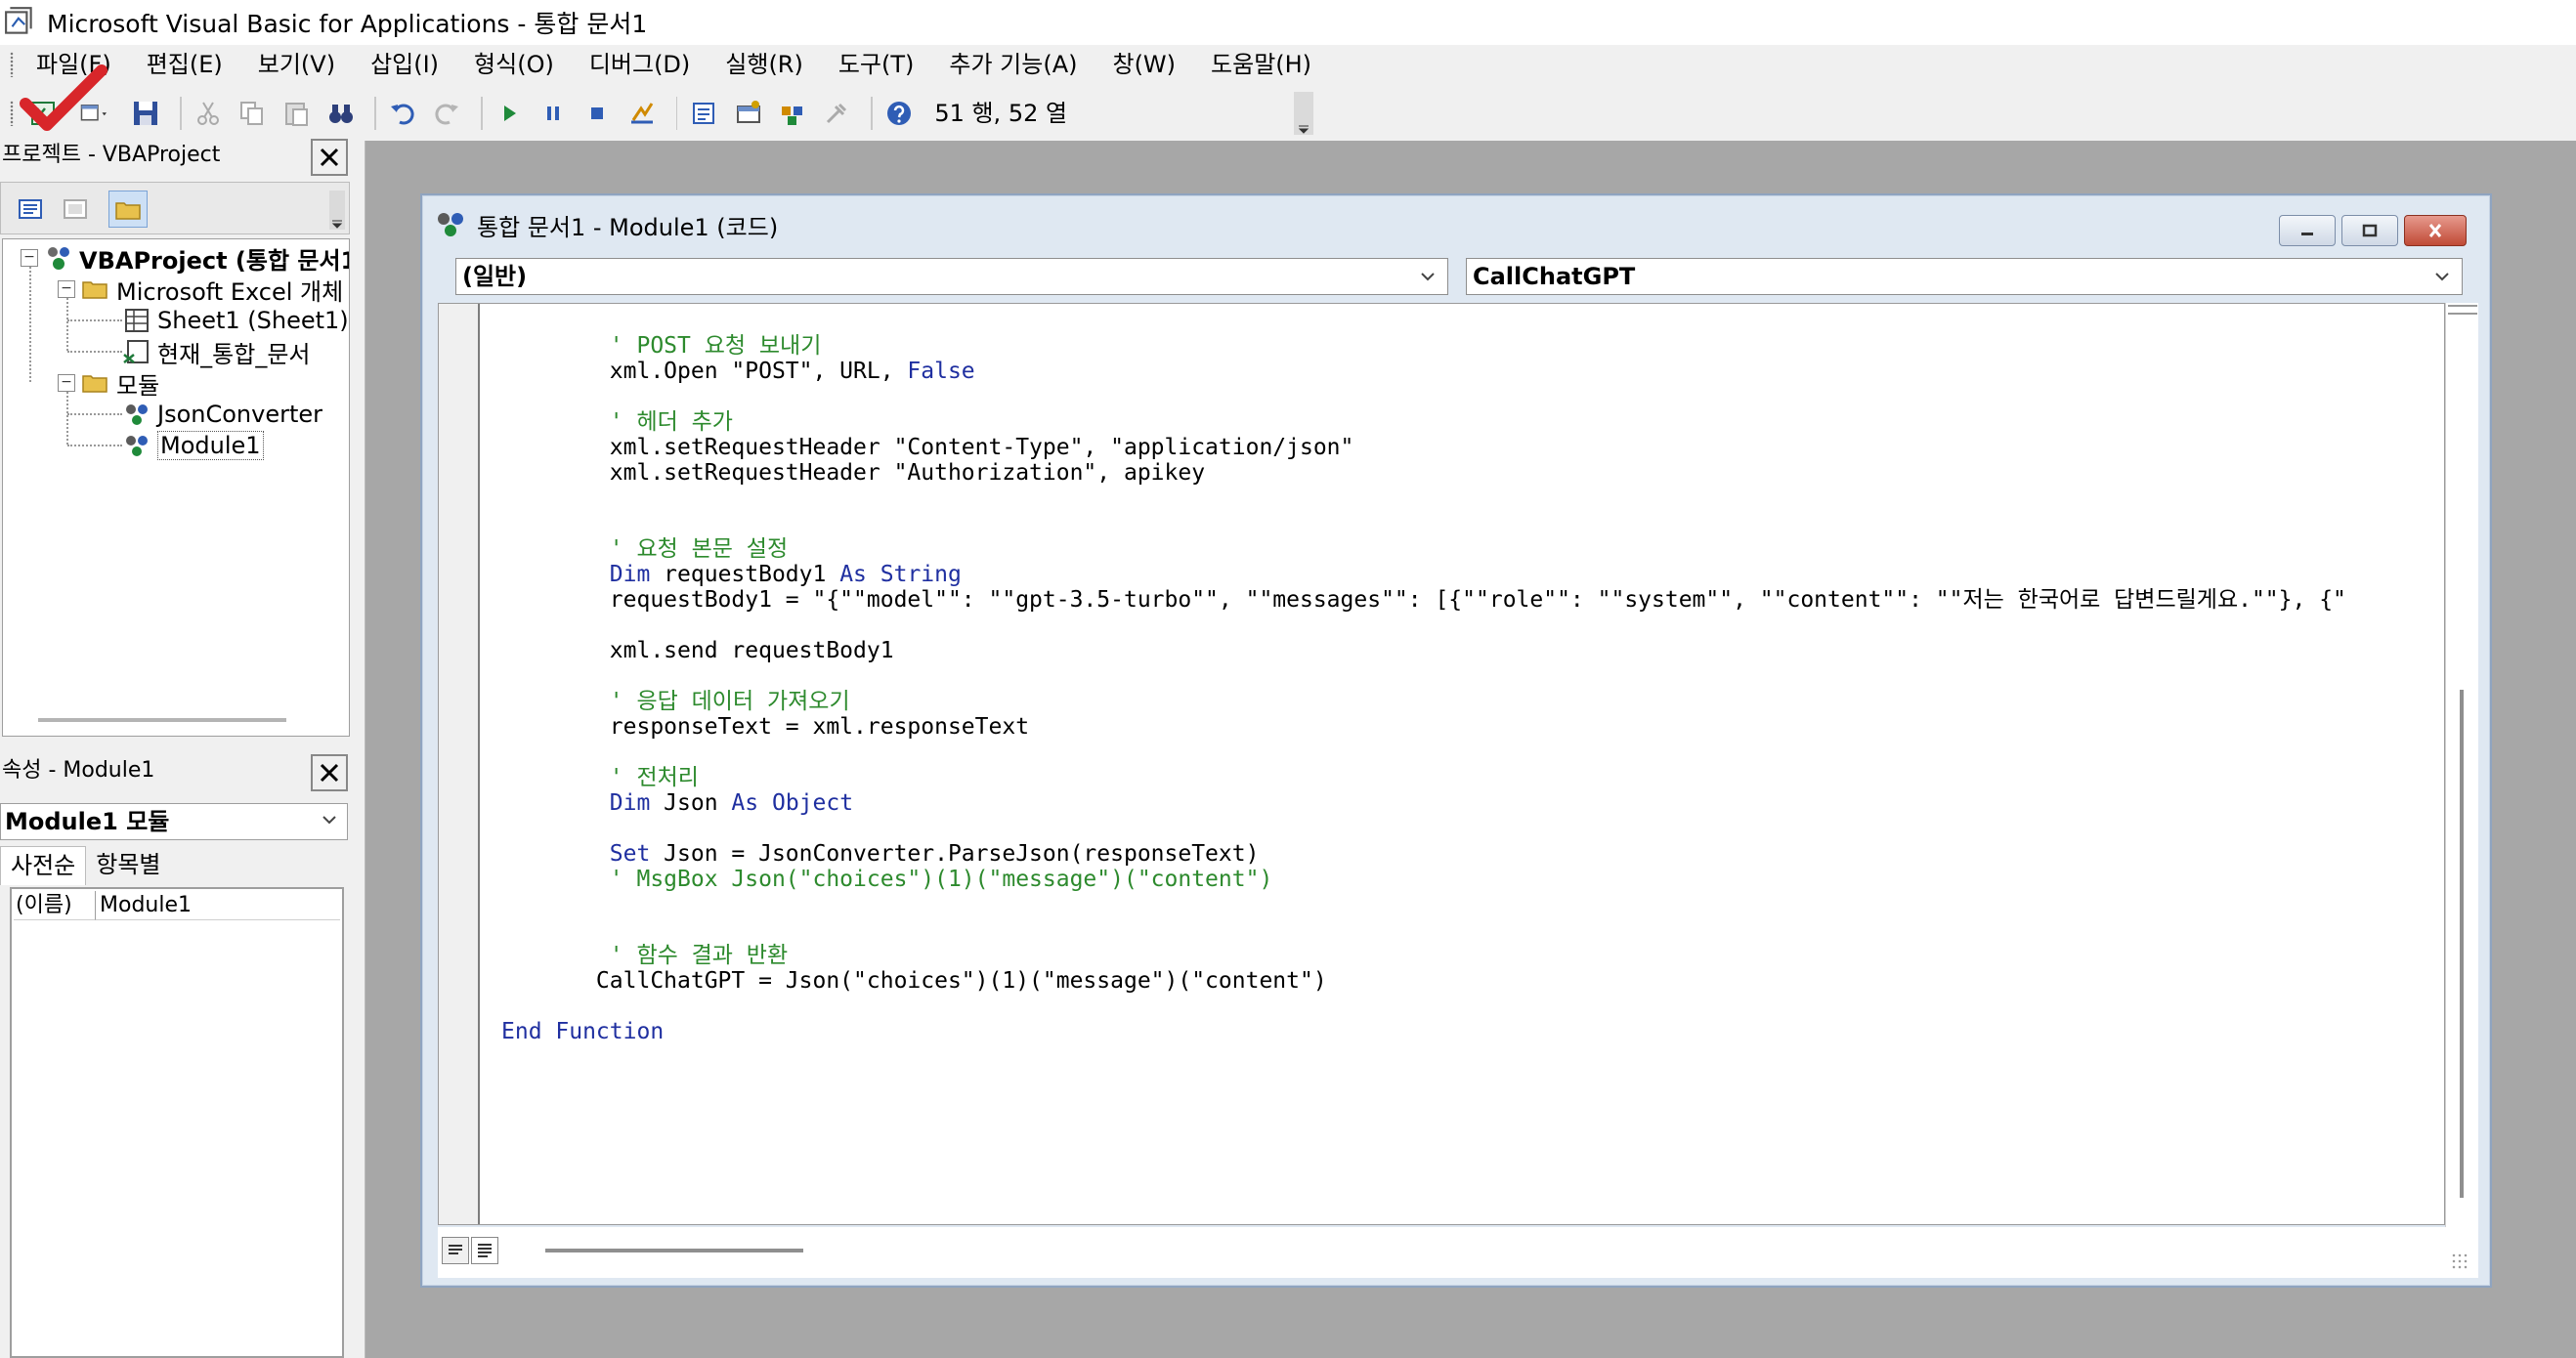 The height and width of the screenshot is (1358, 2576). What do you see at coordinates (514, 64) in the screenshot?
I see `menu-format: 형식(O)` at bounding box center [514, 64].